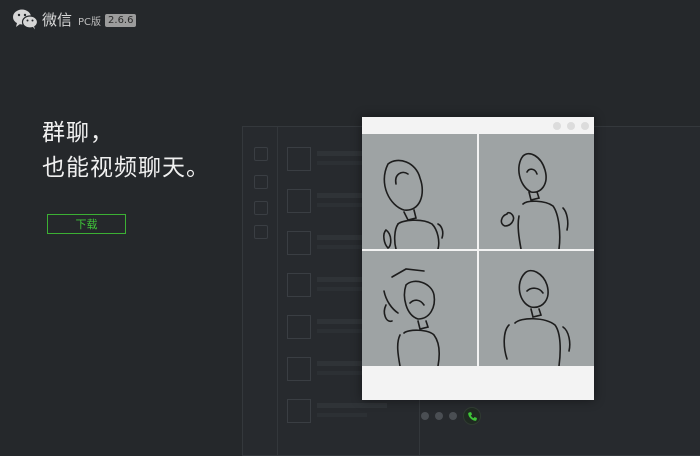 Image resolution: width=700 pixels, height=456 pixels. Describe the element at coordinates (260, 291) in the screenshot. I see `mockup-sidebar` at that location.